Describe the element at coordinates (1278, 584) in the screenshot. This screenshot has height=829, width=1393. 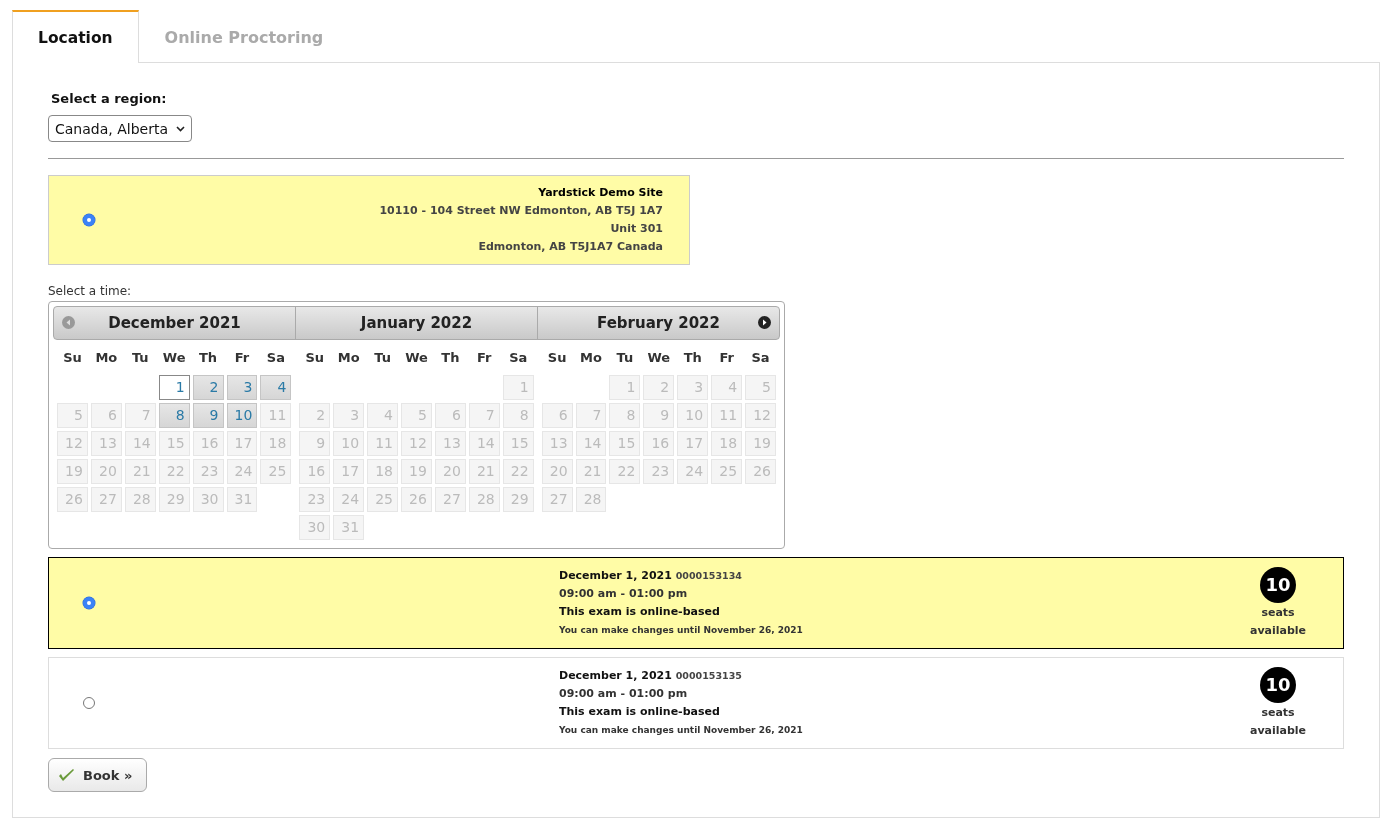
I see `seat-count: 10` at that location.